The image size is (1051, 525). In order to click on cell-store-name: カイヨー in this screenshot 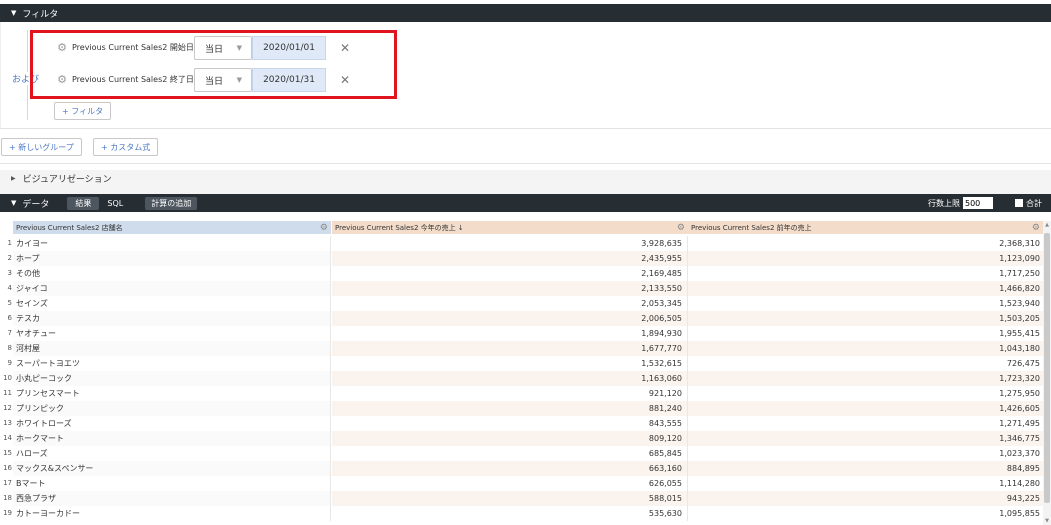, I will do `click(172, 243)`.